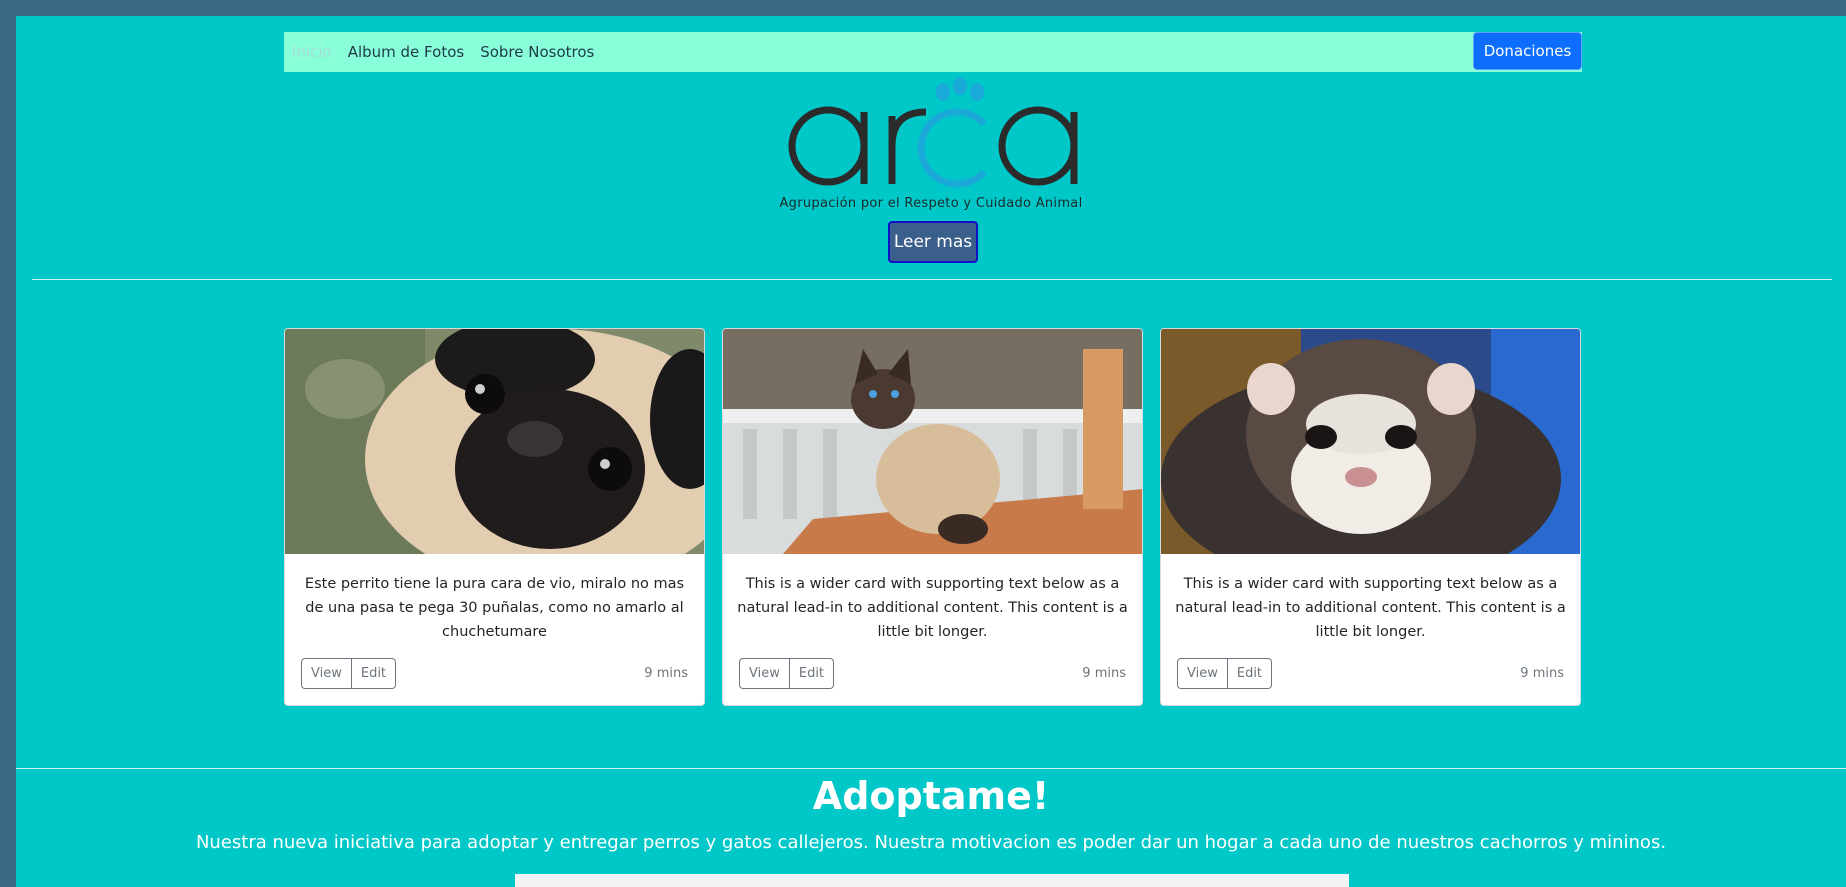 This screenshot has width=1846, height=887. Describe the element at coordinates (933, 242) in the screenshot. I see `leer-mas-button: Leer mas` at that location.